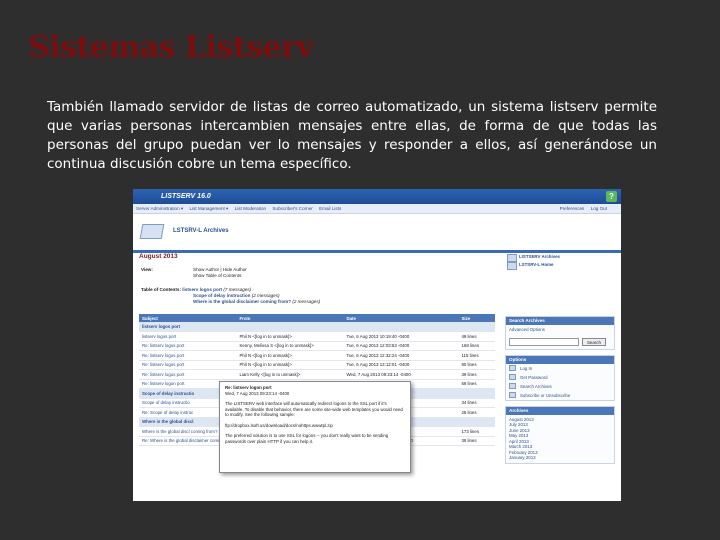 Image resolution: width=720 pixels, height=540 pixels. Describe the element at coordinates (476, 336) in the screenshot. I see `cell-size: 49 lines` at that location.